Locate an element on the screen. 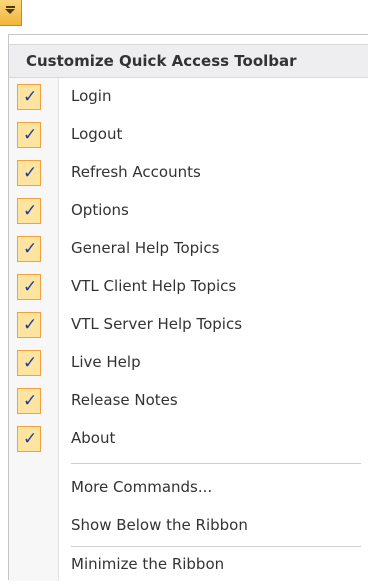 The width and height of the screenshot is (368, 584). menu-item-release-notes: ✓ Release Notes is located at coordinates (188, 401).